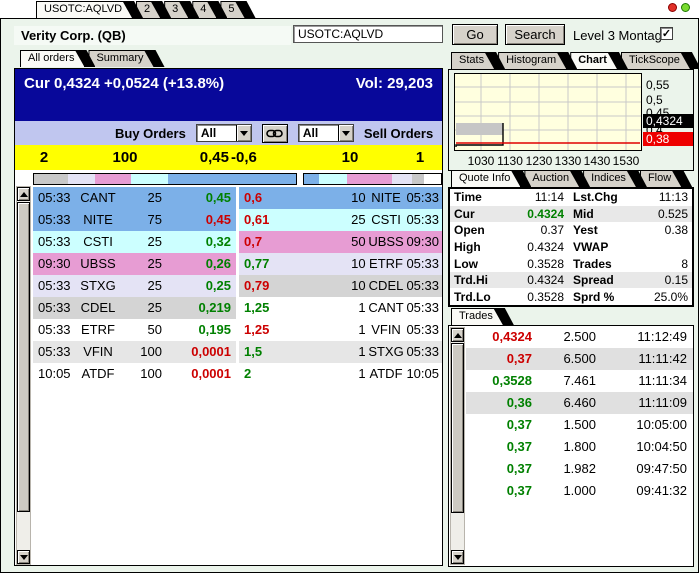  I want to click on symbol-input, so click(368, 34).